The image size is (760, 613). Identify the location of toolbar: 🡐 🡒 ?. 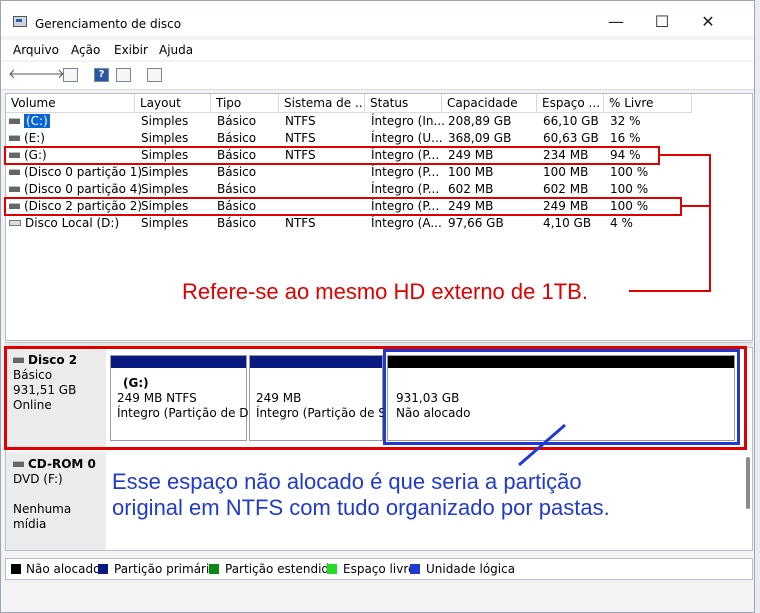
(377, 76).